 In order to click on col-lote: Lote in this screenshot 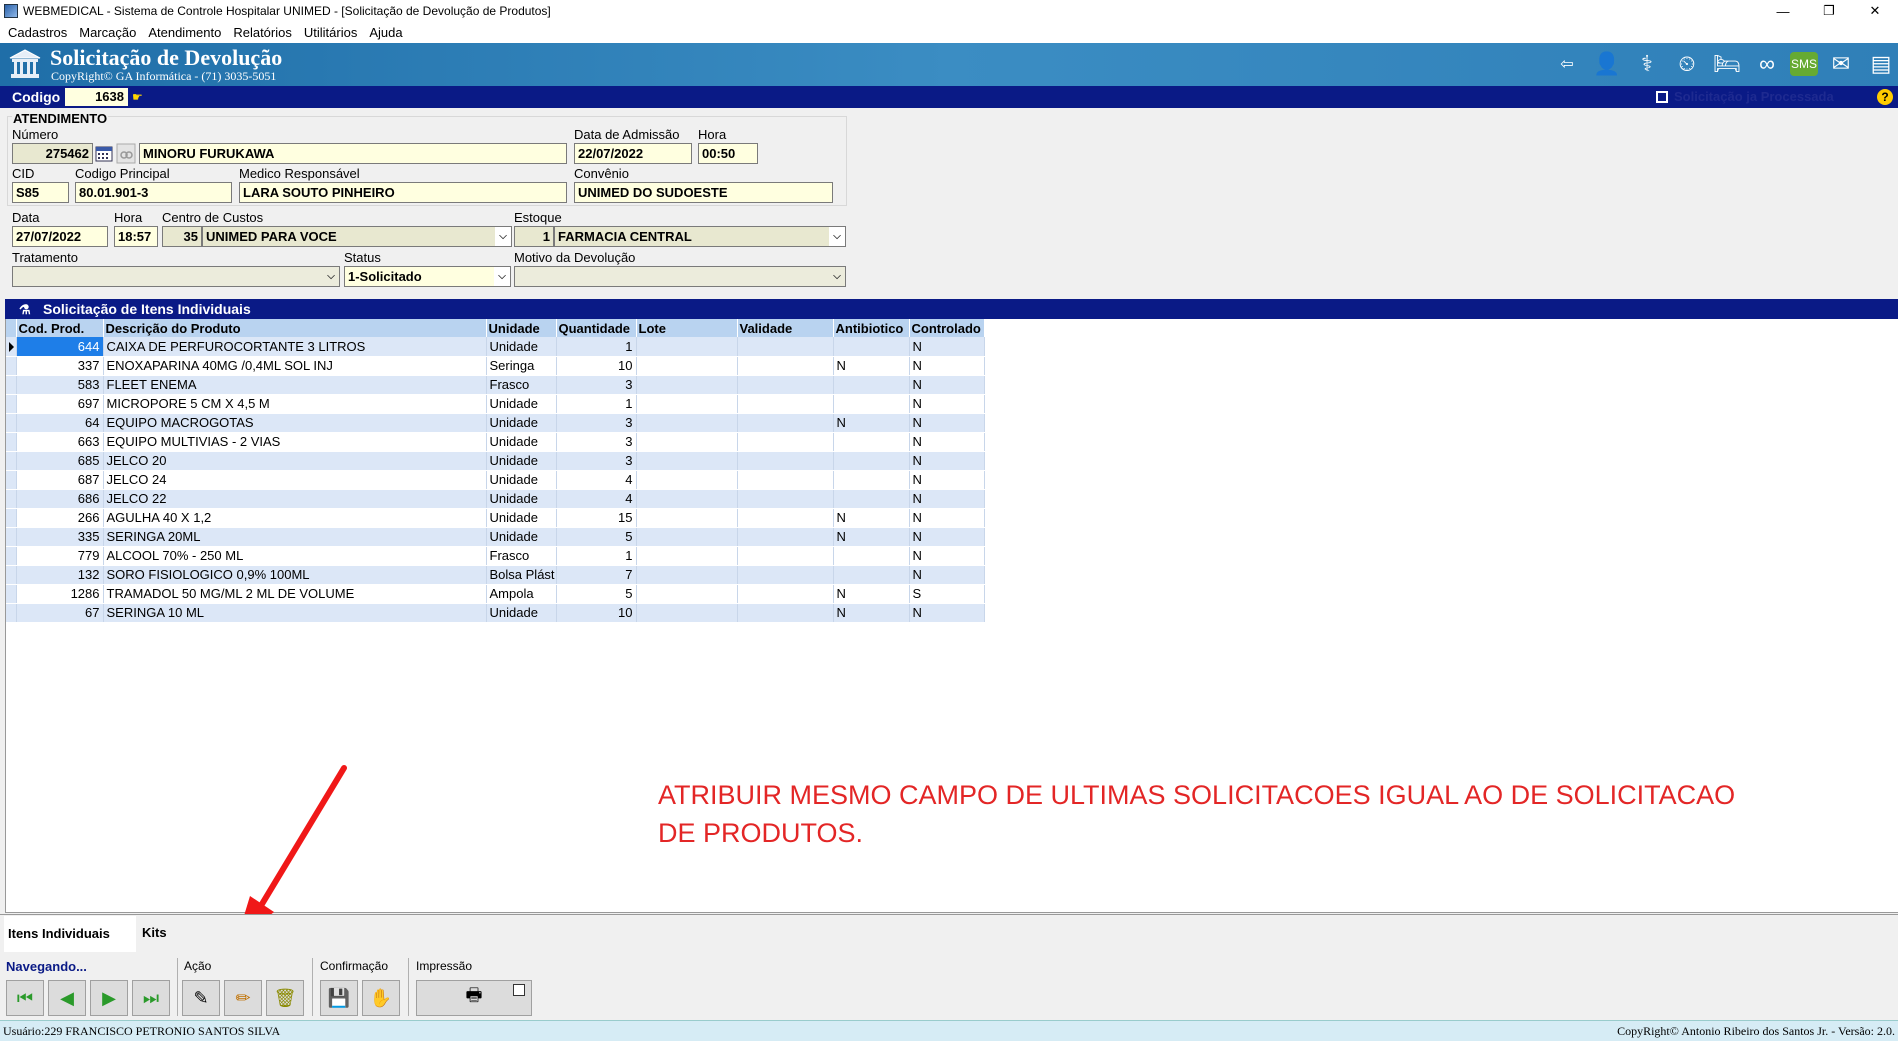, I will do `click(687, 328)`.